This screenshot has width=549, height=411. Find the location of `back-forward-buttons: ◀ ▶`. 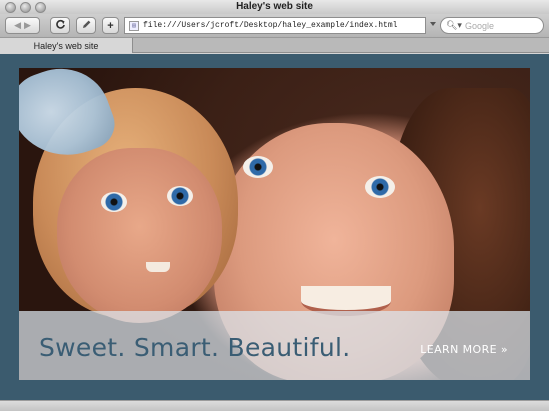

back-forward-buttons: ◀ ▶ is located at coordinates (22, 25).